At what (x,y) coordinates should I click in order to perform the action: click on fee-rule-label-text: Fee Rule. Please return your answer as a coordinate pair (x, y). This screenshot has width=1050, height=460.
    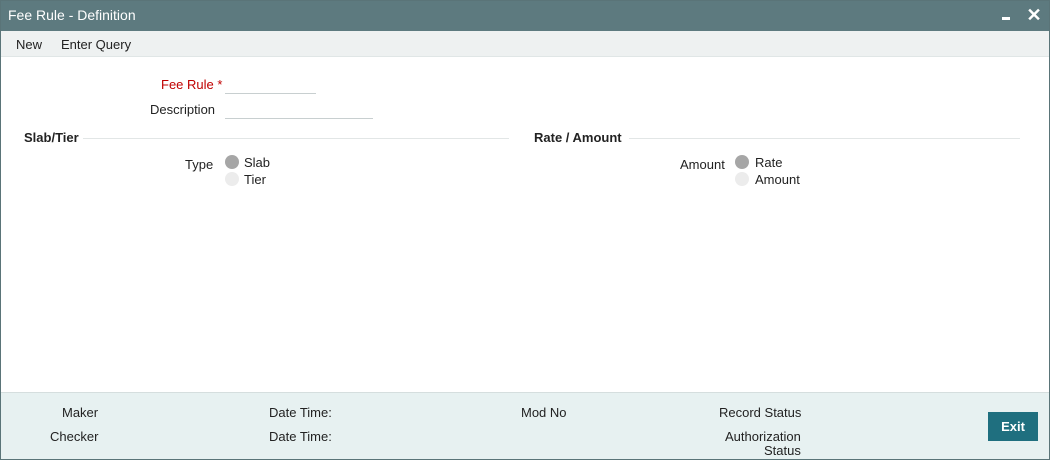
    Looking at the image, I should click on (187, 84).